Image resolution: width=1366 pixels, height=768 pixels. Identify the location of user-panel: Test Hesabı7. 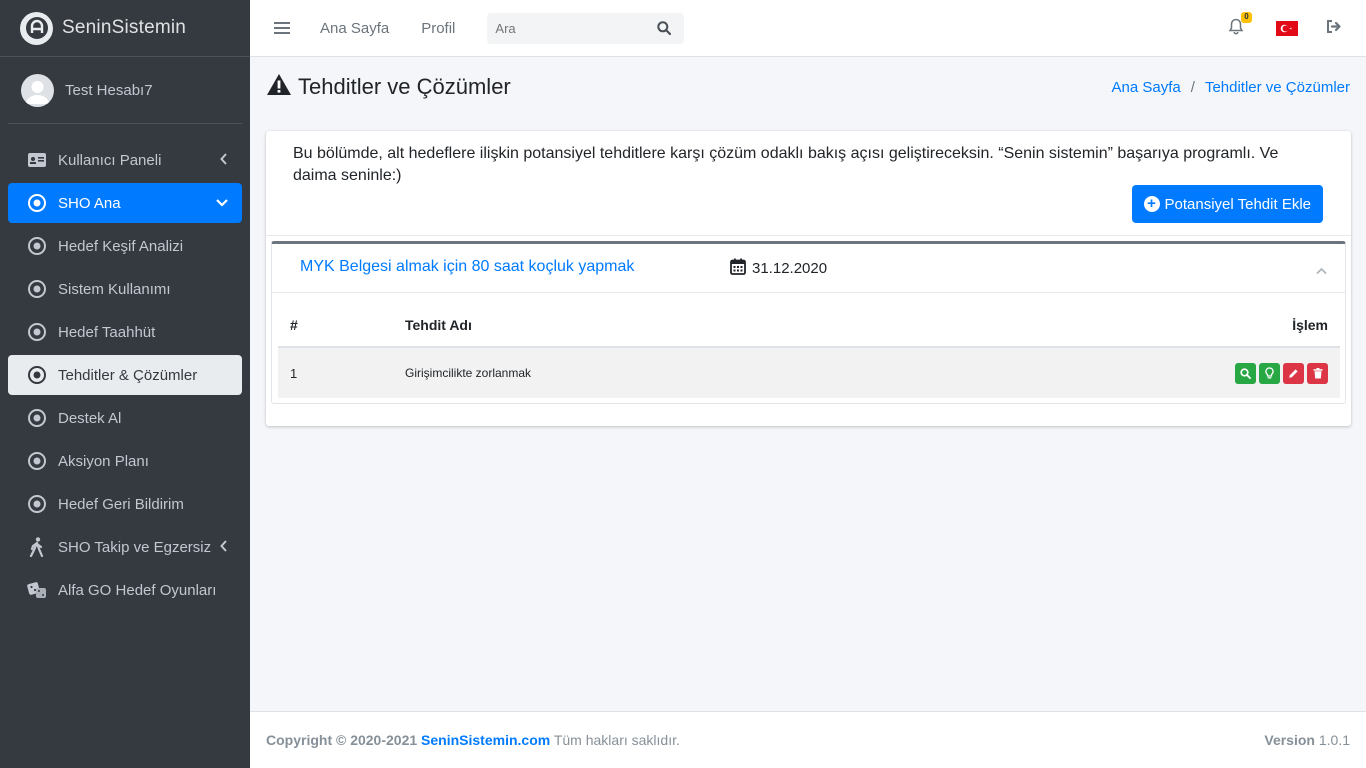
(125, 90).